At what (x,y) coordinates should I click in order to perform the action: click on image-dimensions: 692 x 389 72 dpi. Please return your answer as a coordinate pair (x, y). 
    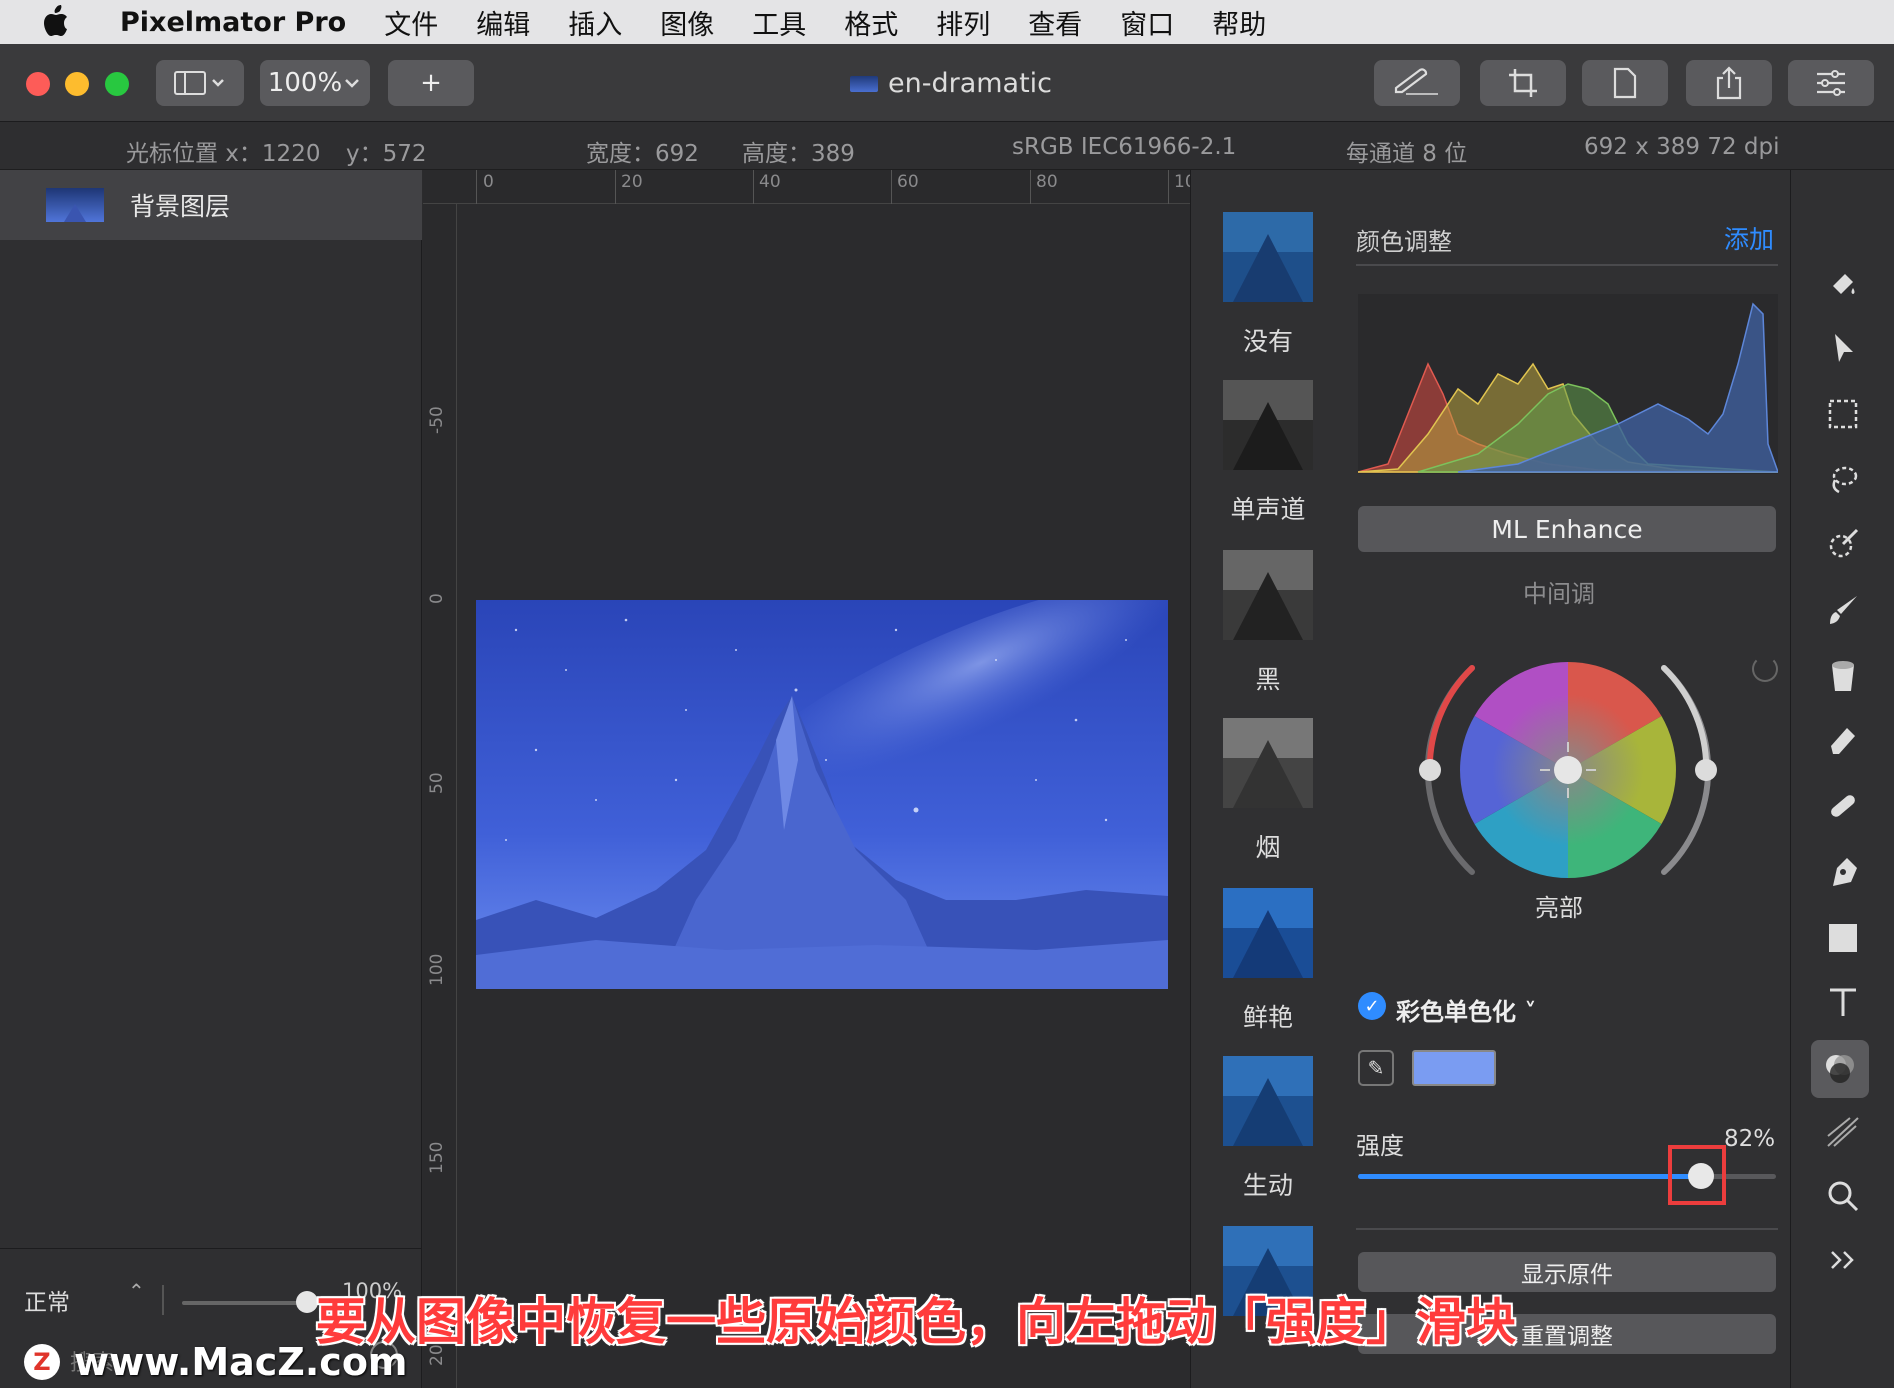
    Looking at the image, I should click on (1682, 147).